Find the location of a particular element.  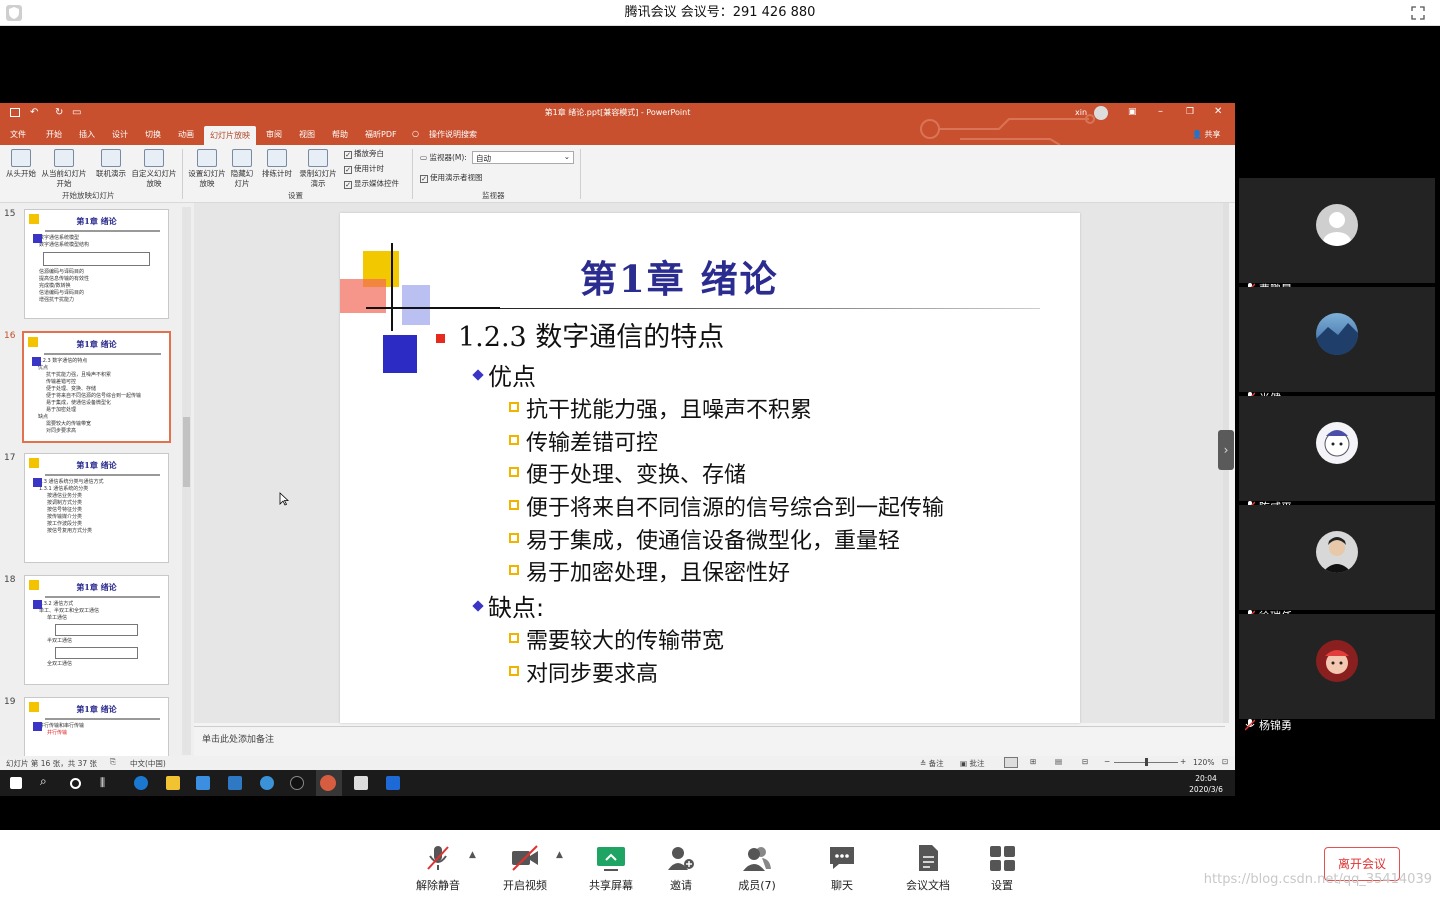

tab-transitions: 切换 is located at coordinates (153, 134).